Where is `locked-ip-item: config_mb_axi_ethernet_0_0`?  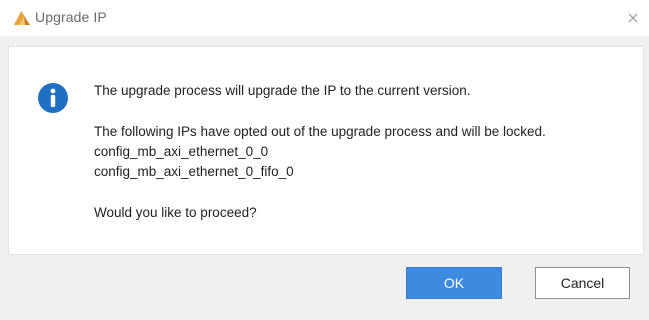
locked-ip-item: config_mb_axi_ethernet_0_0 is located at coordinates (181, 151).